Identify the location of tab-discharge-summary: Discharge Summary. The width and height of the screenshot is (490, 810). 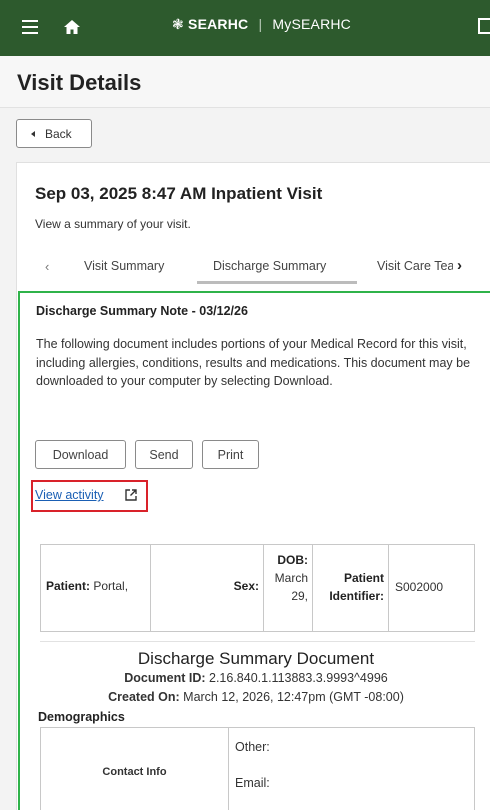
(269, 266).